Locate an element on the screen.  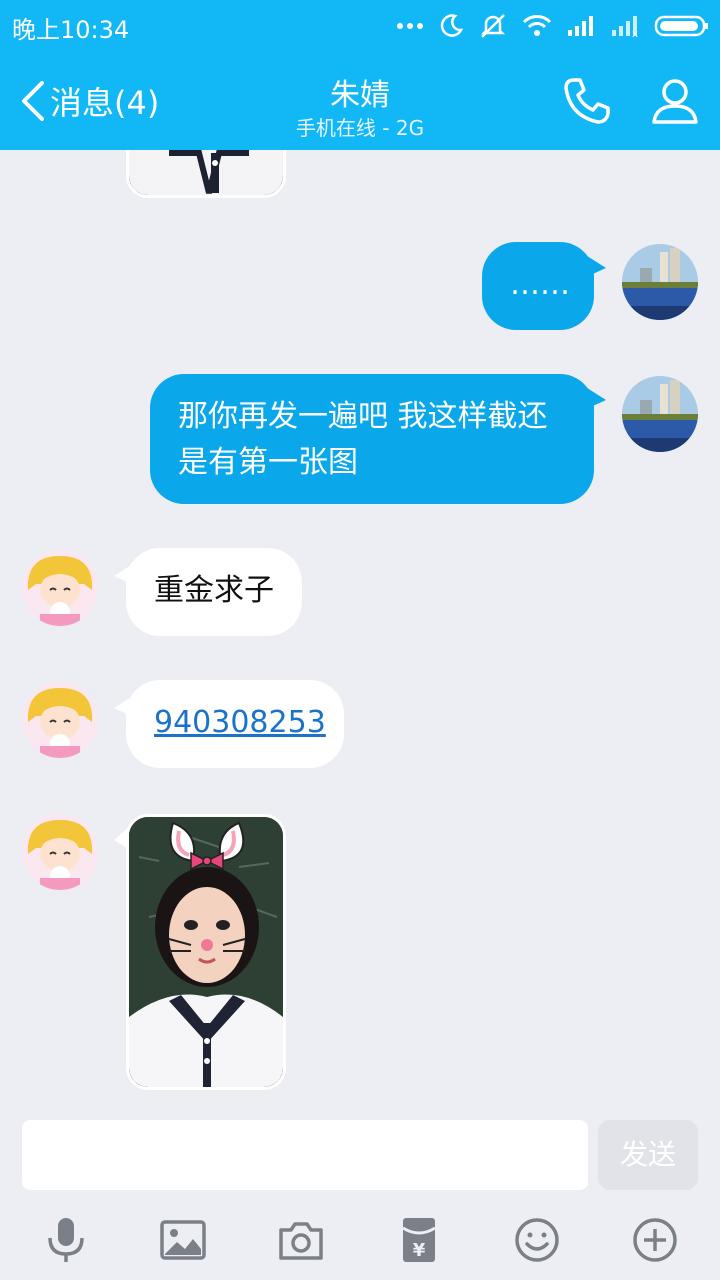
message-text: 那你再发一遍吧 我这样截还是有第一张图 is located at coordinates (363, 439).